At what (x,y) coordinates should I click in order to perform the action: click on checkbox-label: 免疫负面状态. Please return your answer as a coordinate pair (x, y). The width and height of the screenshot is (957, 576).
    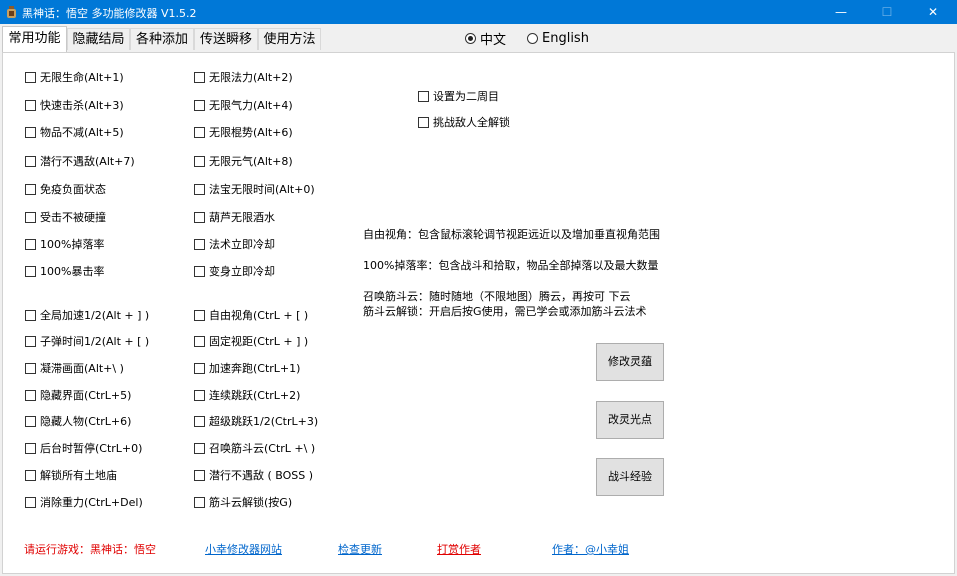
    Looking at the image, I should click on (73, 189).